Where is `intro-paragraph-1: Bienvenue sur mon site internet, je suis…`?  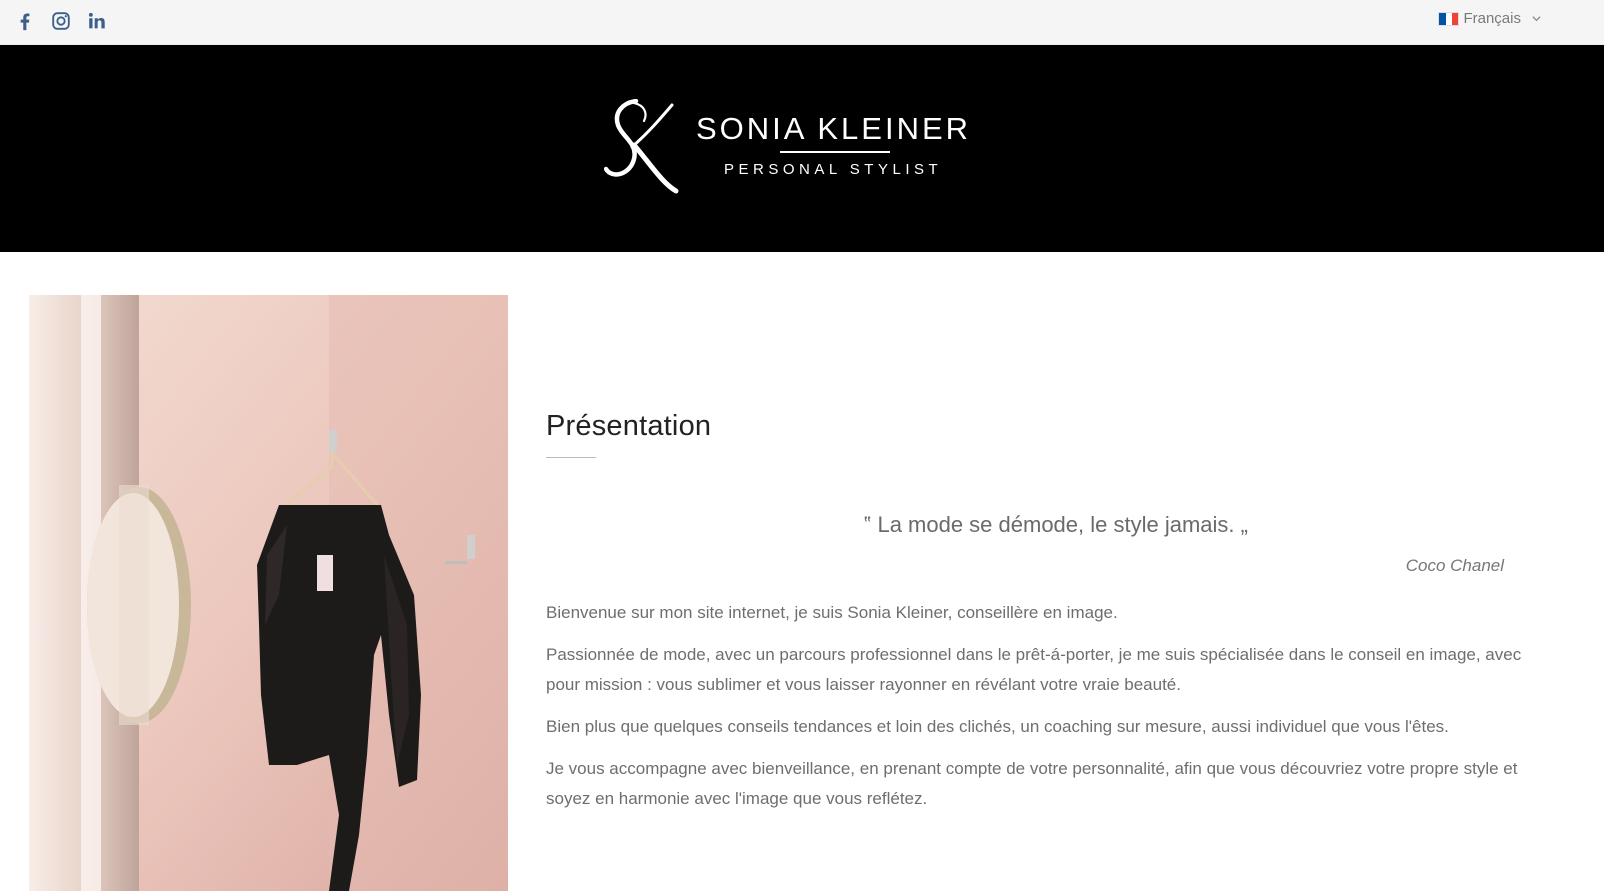
intro-paragraph-1: Bienvenue sur mon site internet, je suis… is located at coordinates (832, 612).